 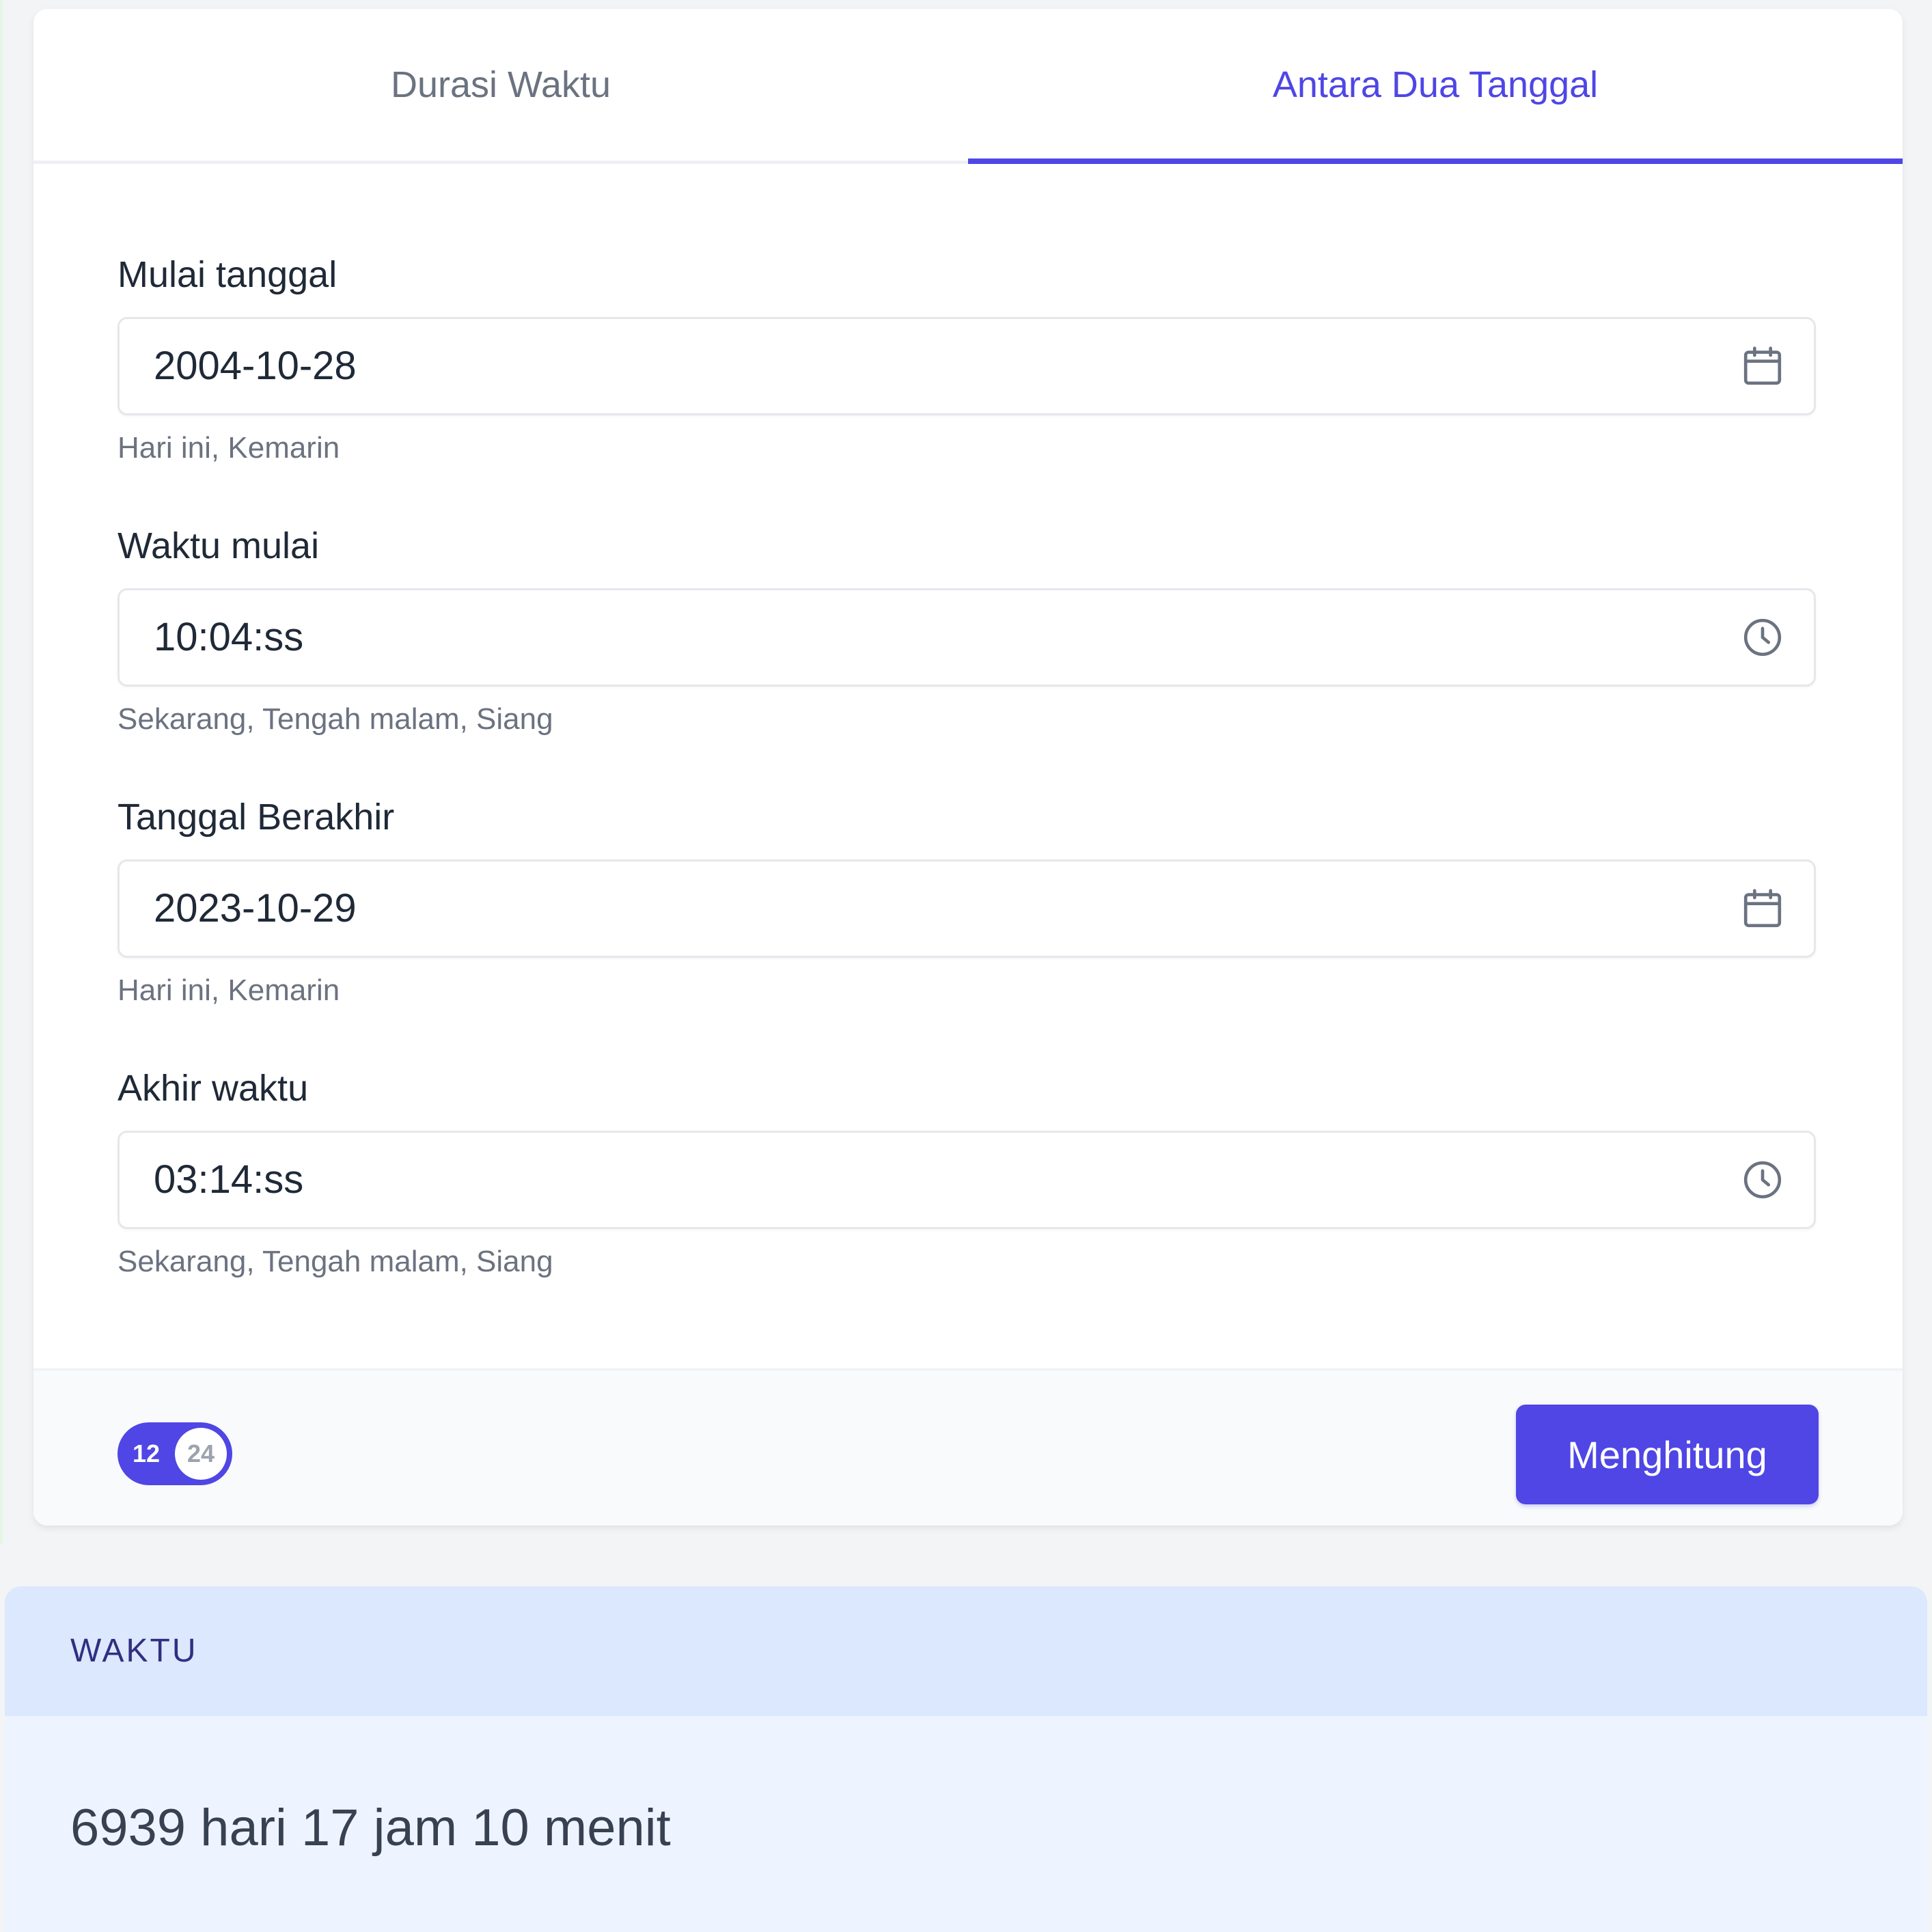 I want to click on start-date-input: 2004-10-28, so click(x=967, y=366).